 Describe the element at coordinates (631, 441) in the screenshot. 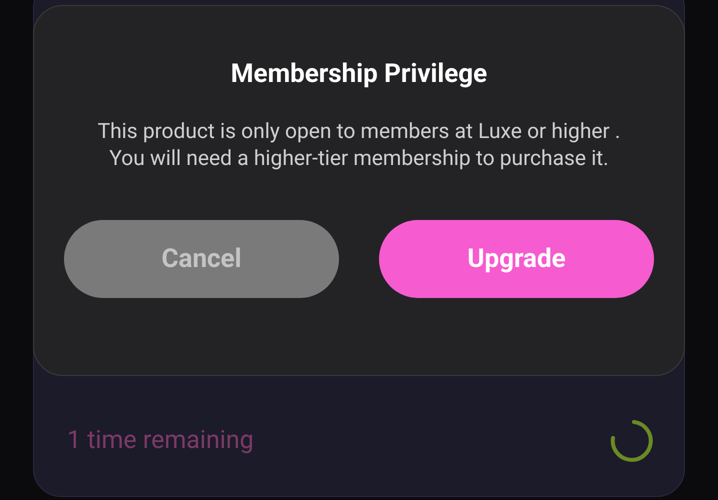

I see `loading-spinner-icon` at that location.